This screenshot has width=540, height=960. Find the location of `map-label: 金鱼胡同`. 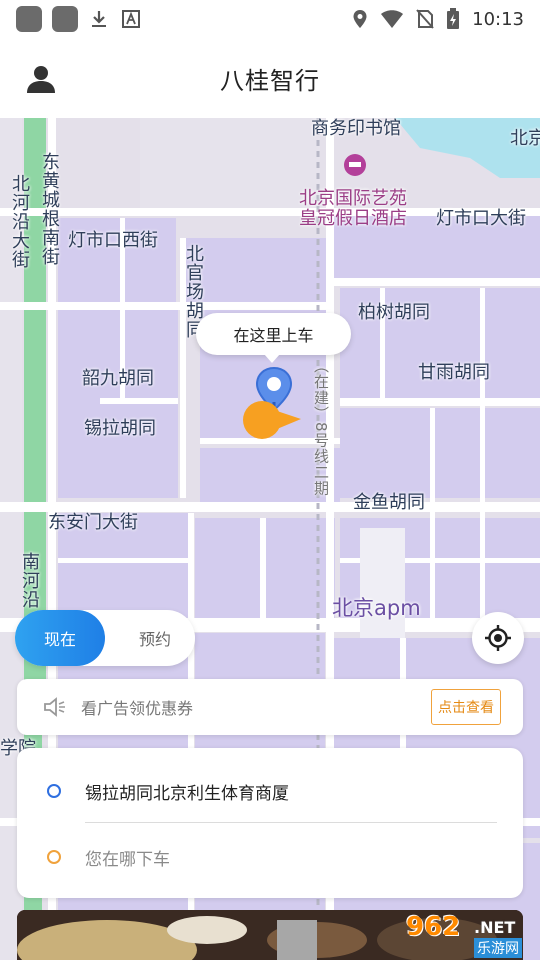

map-label: 金鱼胡同 is located at coordinates (389, 502).